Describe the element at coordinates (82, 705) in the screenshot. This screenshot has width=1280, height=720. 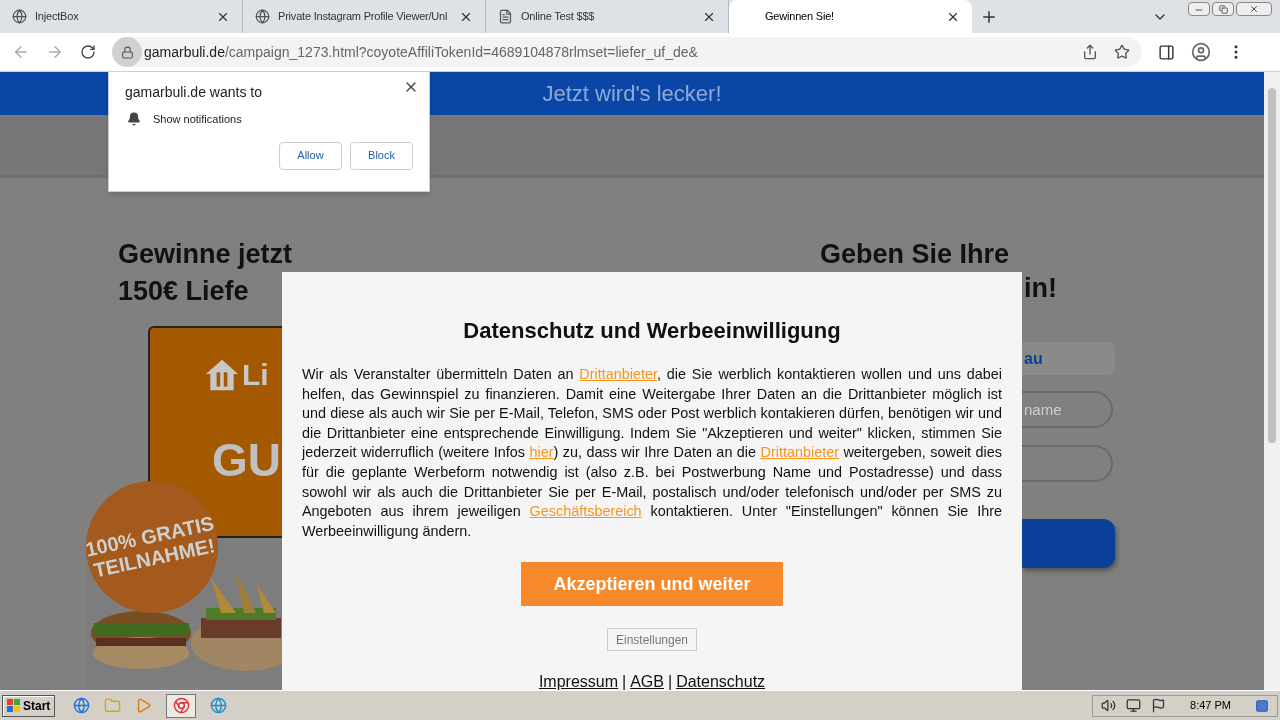
I see `browser-icon` at that location.